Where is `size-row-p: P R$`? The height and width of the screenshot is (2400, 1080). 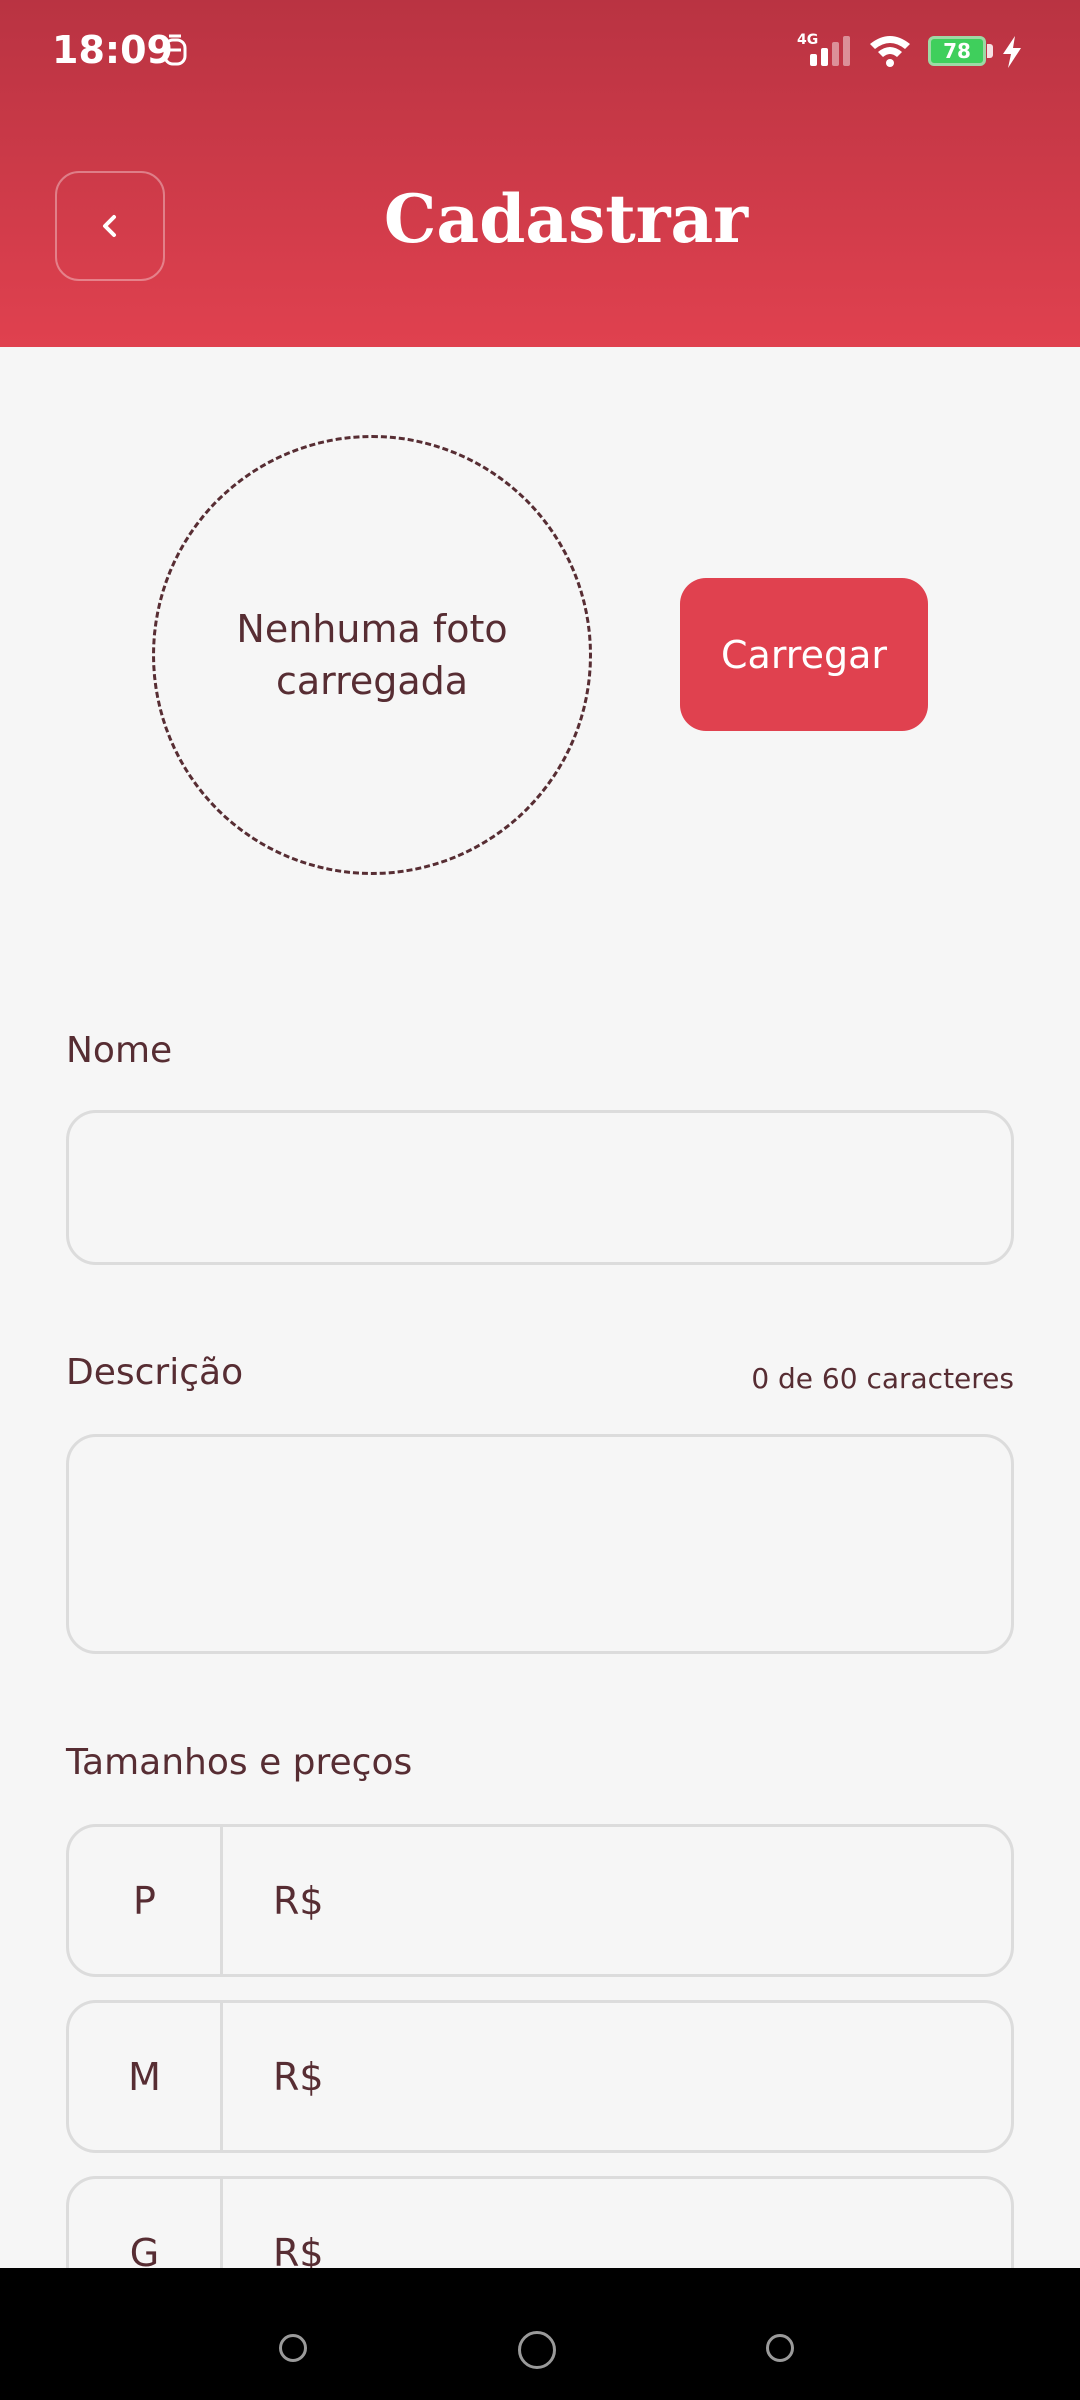 size-row-p: P R$ is located at coordinates (540, 1900).